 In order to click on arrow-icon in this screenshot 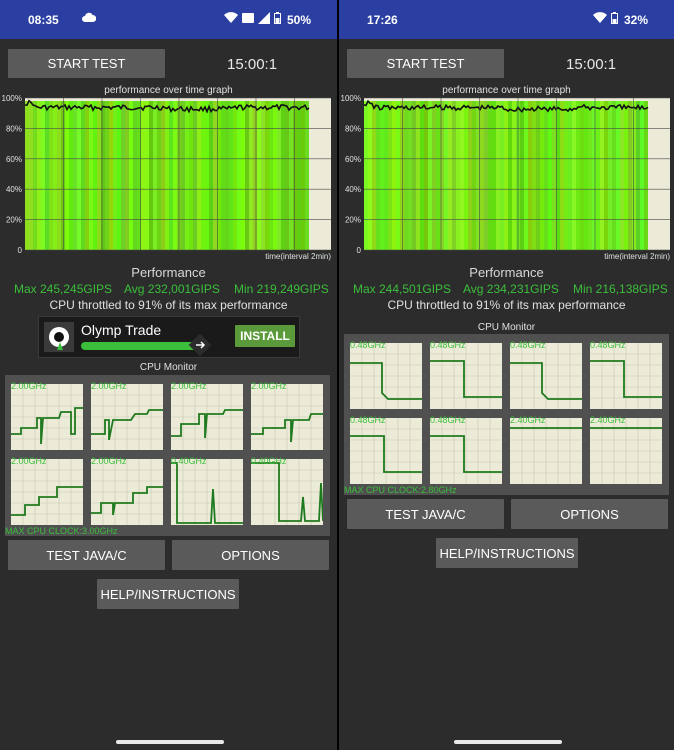, I will do `click(200, 345)`.